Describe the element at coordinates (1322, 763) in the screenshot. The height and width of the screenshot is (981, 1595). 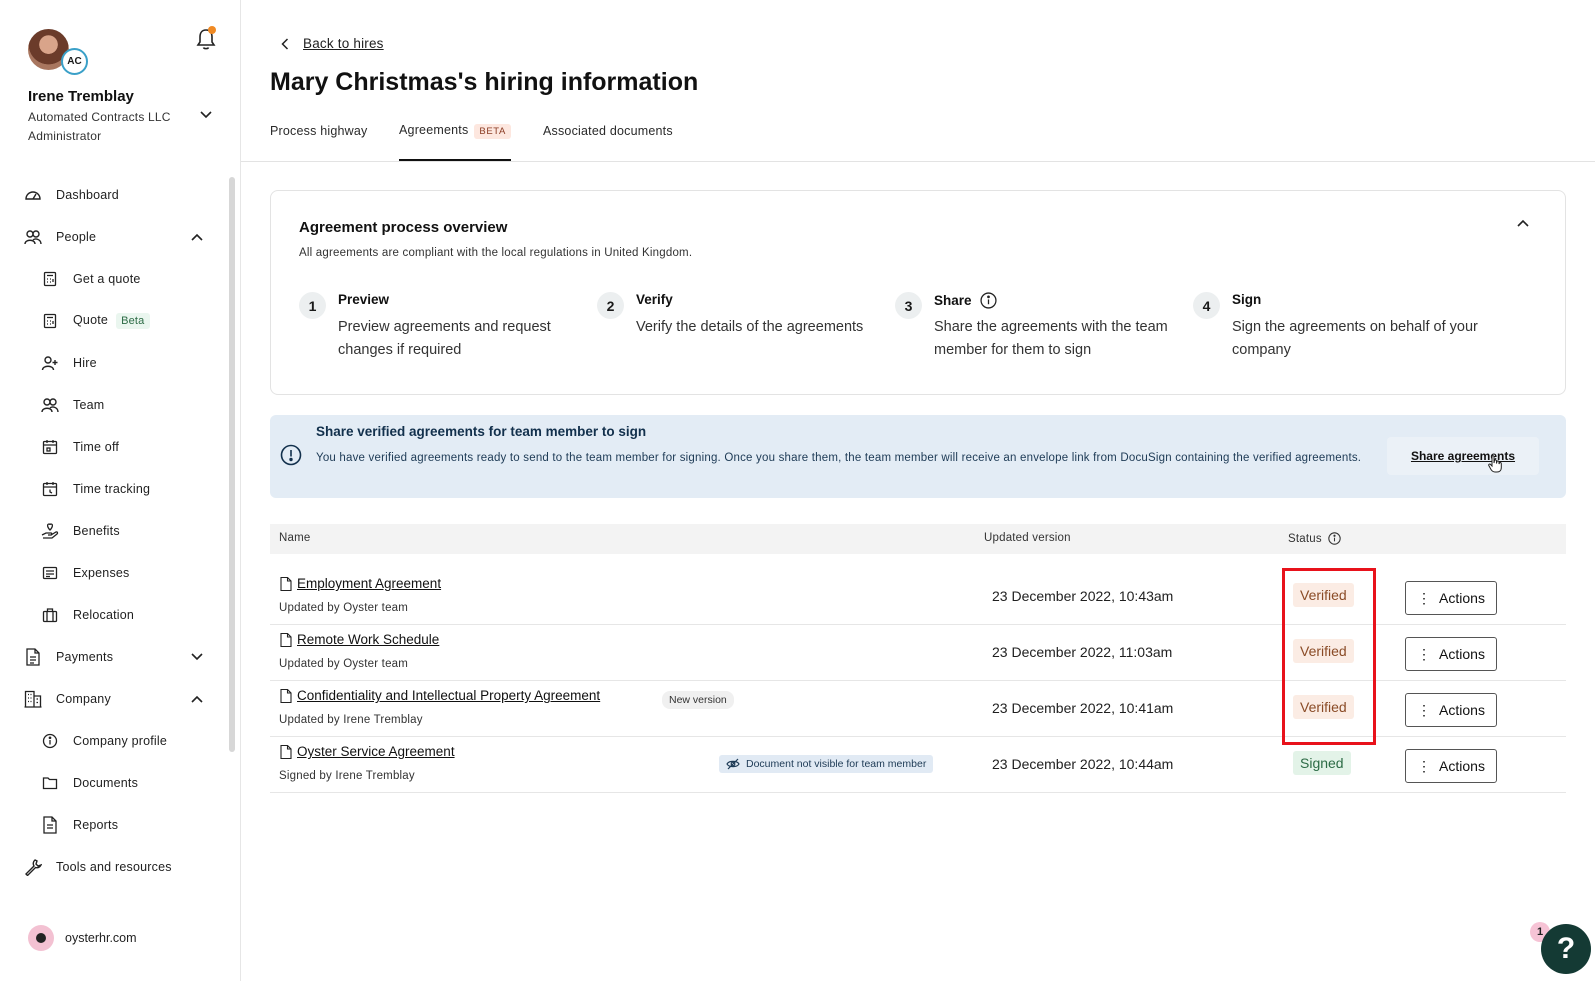
I see `status-badge: Signed` at that location.